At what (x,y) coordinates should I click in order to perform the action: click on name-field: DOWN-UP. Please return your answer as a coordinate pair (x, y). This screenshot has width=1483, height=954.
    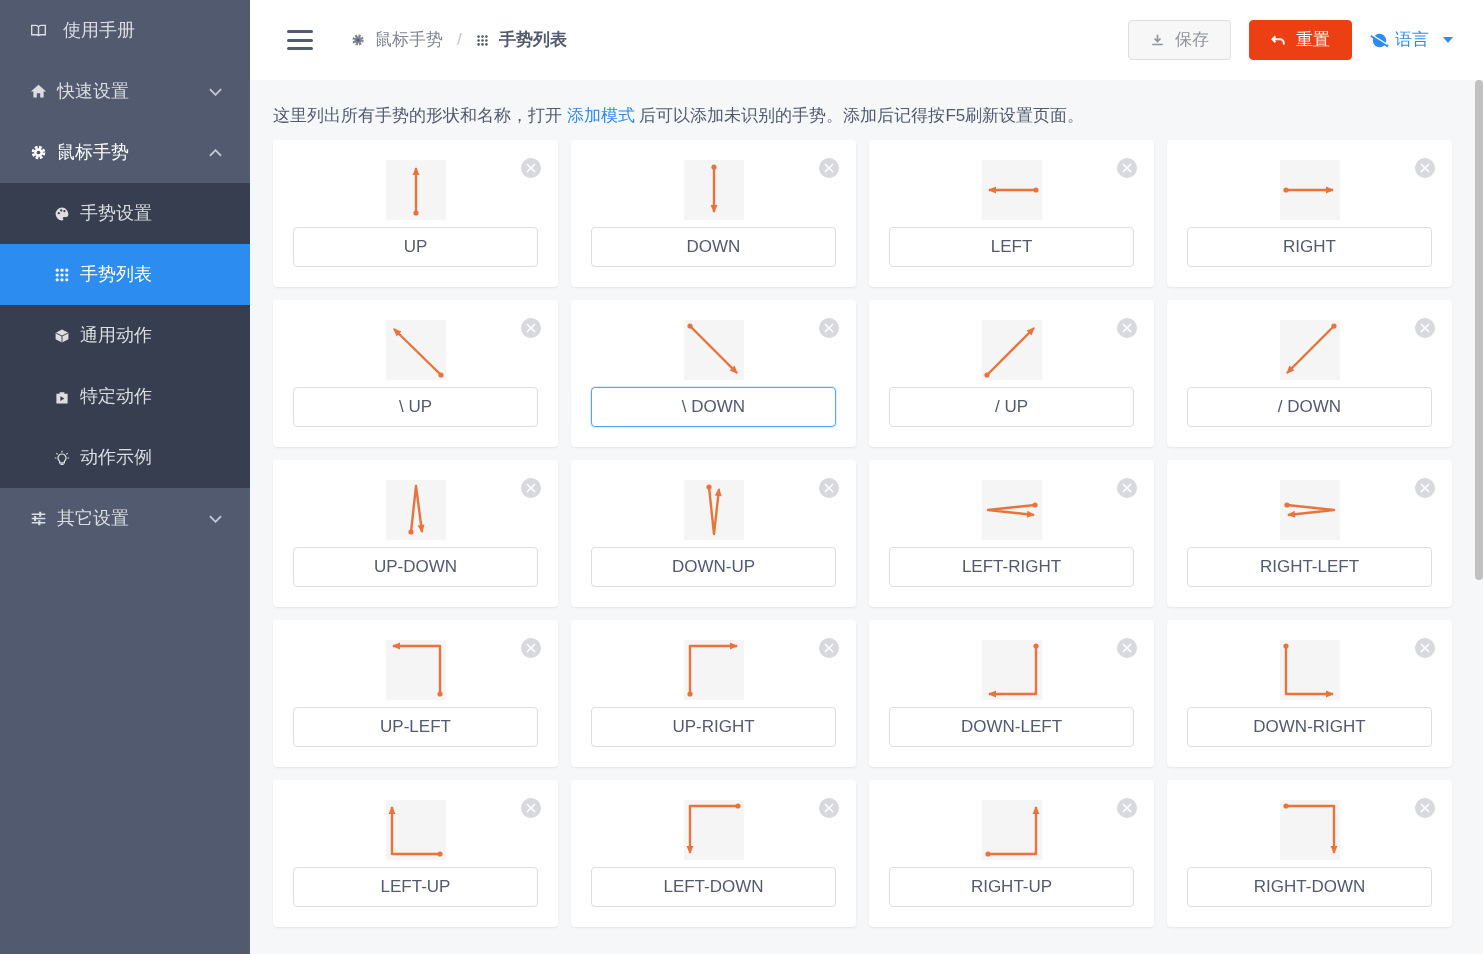
    Looking at the image, I should click on (713, 567).